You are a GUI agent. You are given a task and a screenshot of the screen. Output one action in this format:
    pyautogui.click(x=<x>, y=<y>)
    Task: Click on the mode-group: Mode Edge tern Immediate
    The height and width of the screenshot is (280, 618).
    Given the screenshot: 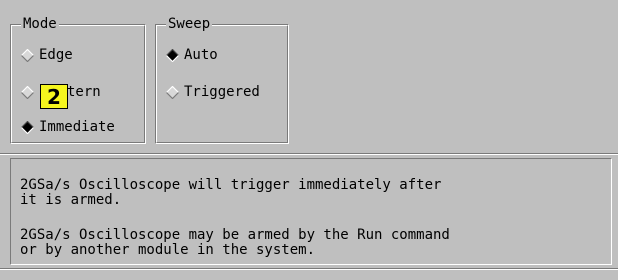 What is the action you would take?
    pyautogui.click(x=78, y=80)
    